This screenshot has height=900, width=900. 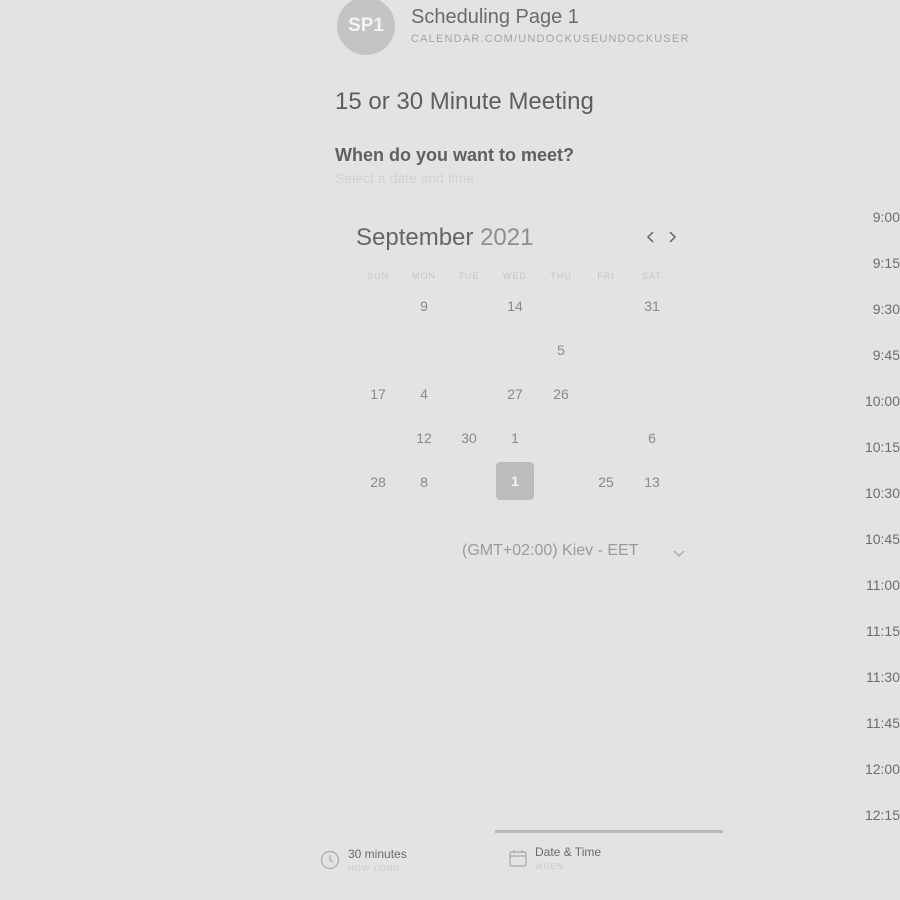 What do you see at coordinates (870, 493) in the screenshot?
I see `time-slot: 10:30` at bounding box center [870, 493].